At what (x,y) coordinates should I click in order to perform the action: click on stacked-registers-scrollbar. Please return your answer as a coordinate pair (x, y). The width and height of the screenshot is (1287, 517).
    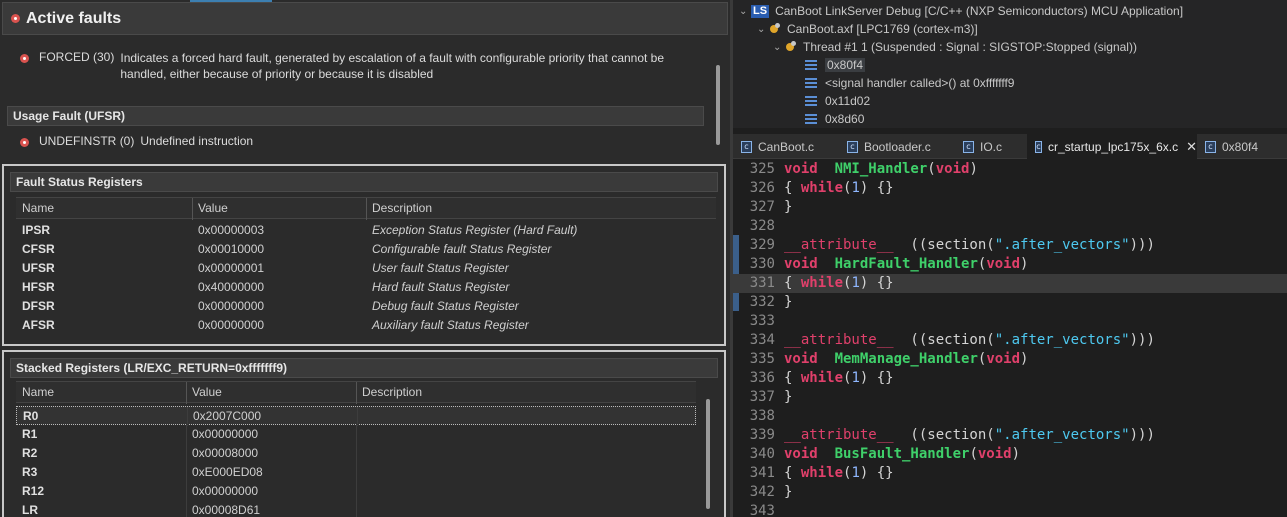
    Looking at the image, I should click on (708, 449).